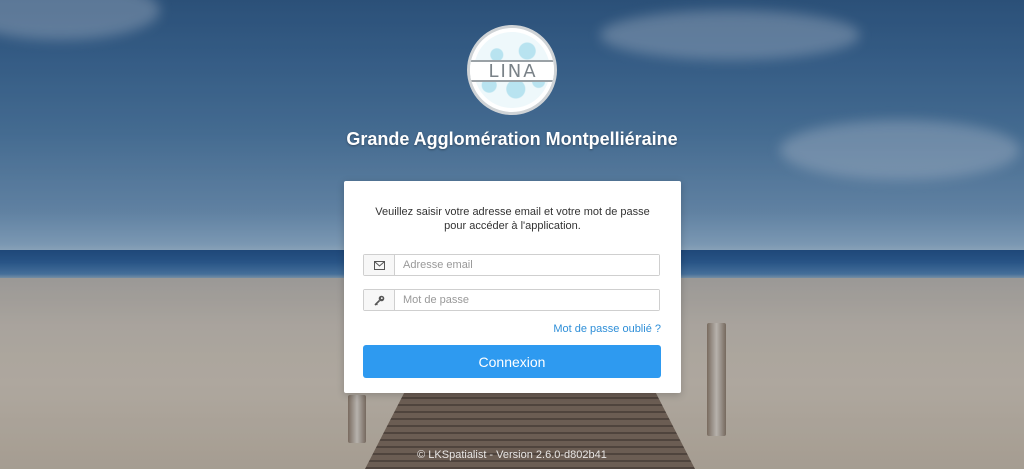 The image size is (1024, 469). I want to click on password-field, so click(511, 300).